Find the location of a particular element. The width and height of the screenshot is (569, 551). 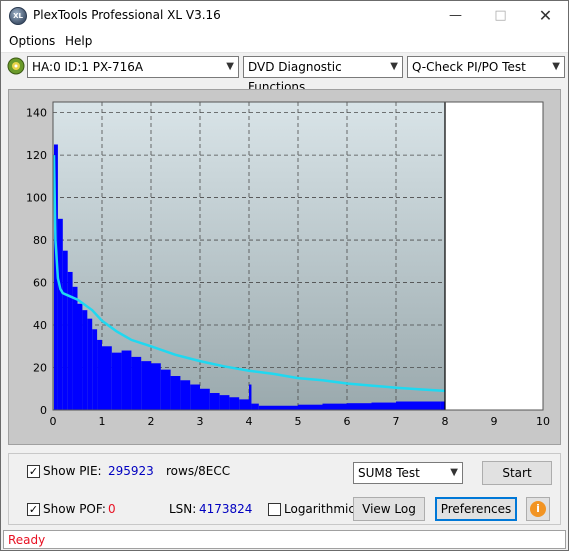

pie-value: 295923 is located at coordinates (131, 471).